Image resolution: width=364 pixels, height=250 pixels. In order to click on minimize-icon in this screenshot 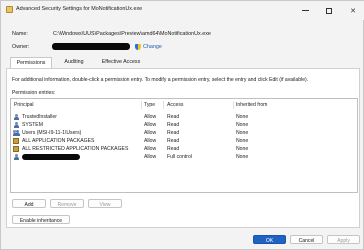, I will do `click(305, 10)`.